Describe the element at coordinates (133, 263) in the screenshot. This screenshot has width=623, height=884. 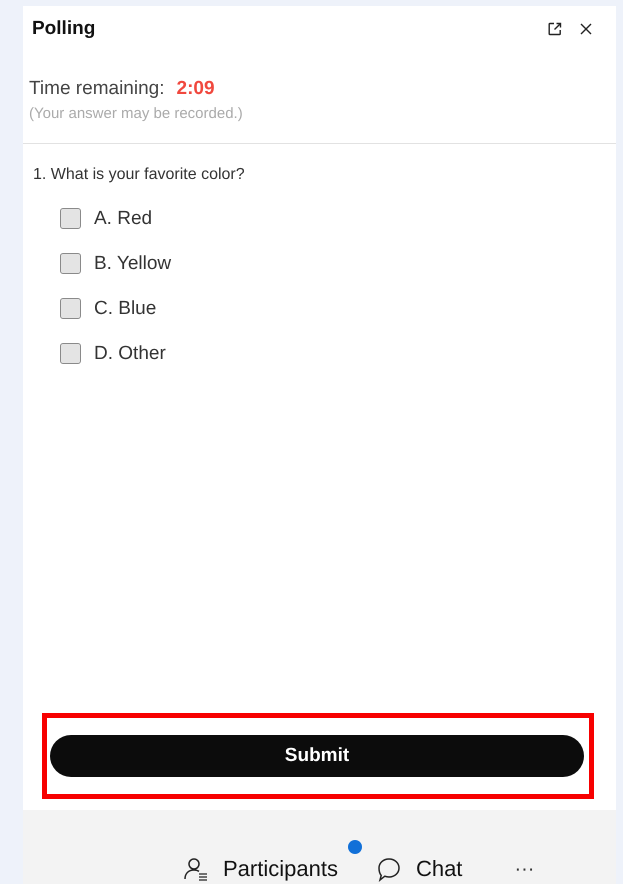
I see `option-label: B. Yellow` at that location.